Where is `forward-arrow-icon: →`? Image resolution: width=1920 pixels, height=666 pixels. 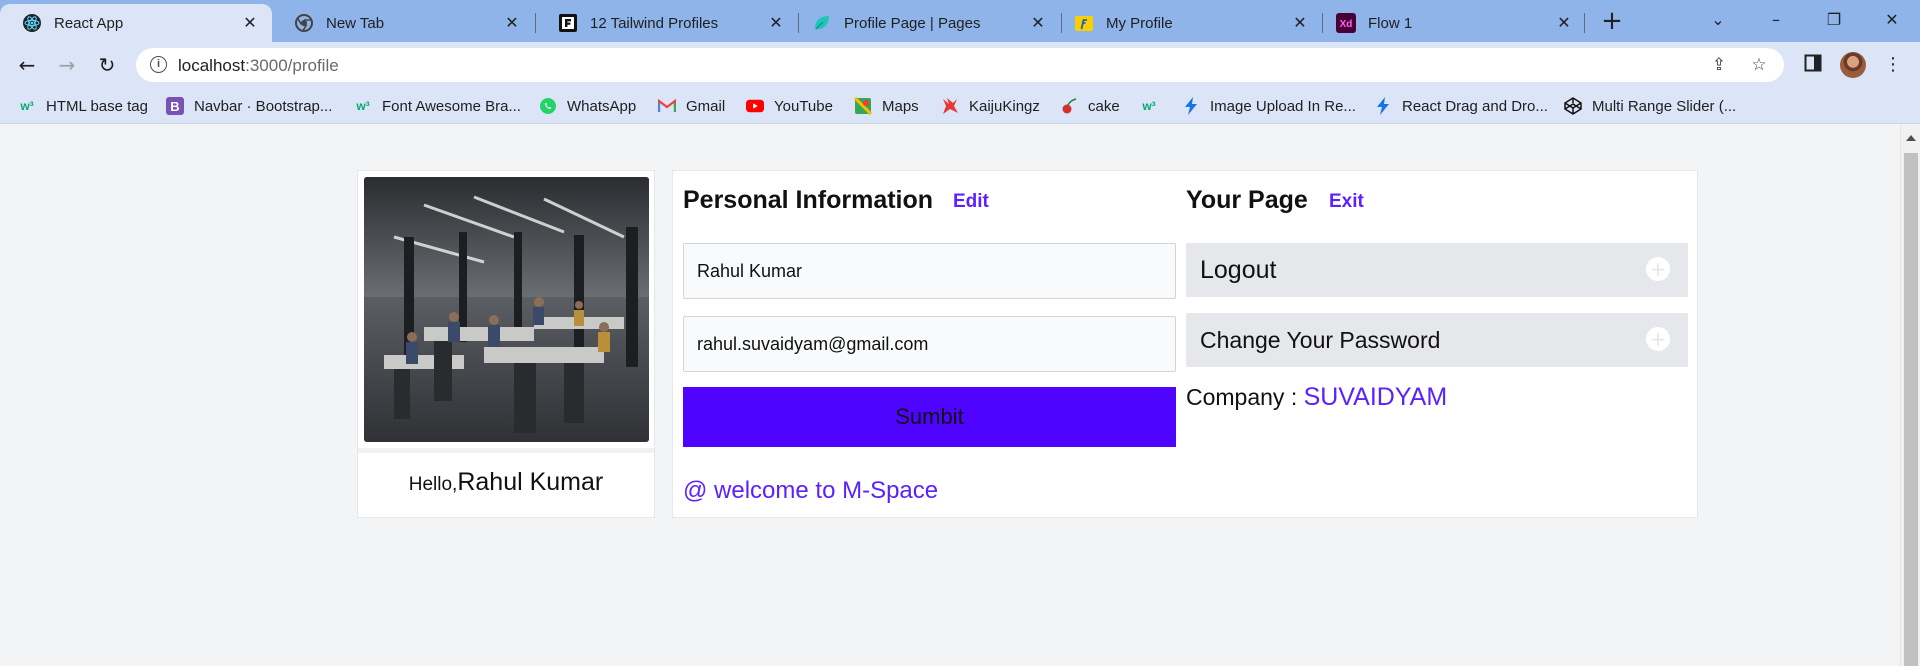 forward-arrow-icon: → is located at coordinates (67, 65).